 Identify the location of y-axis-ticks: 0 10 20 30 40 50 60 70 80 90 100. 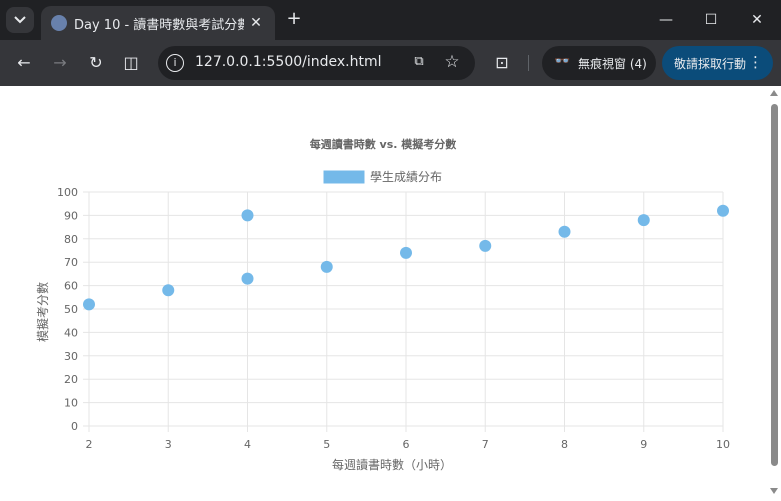
(67, 309).